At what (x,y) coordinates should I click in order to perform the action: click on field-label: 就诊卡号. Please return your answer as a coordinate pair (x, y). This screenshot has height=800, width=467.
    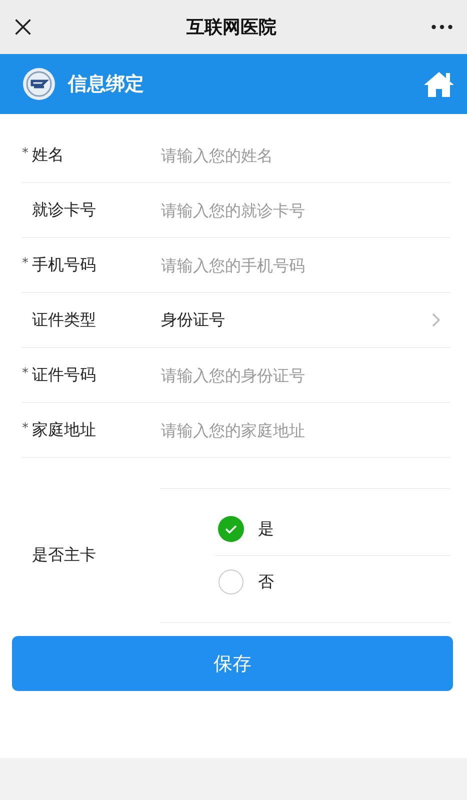
    Looking at the image, I should click on (64, 210).